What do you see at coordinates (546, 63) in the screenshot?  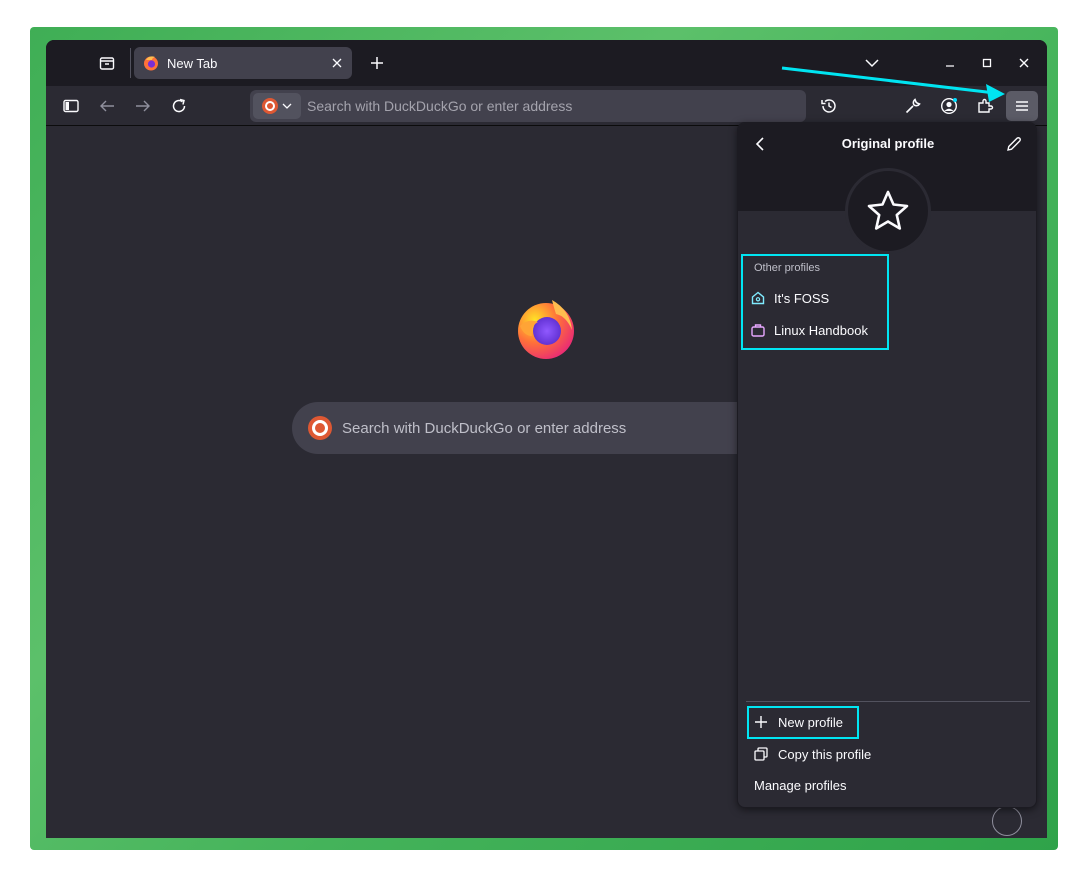 I see `tab-bar: New Tab` at bounding box center [546, 63].